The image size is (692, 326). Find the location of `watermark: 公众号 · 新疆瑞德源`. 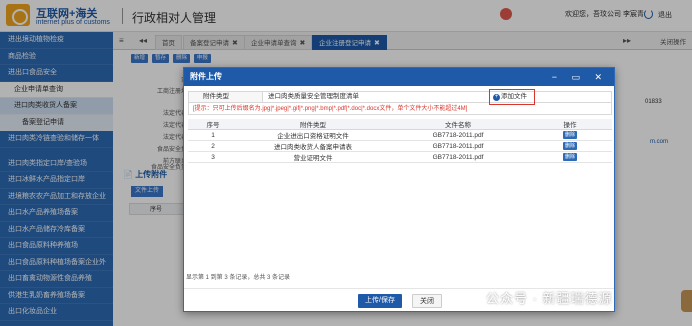

watermark: 公众号 · 新疆瑞德源 is located at coordinates (572, 298).